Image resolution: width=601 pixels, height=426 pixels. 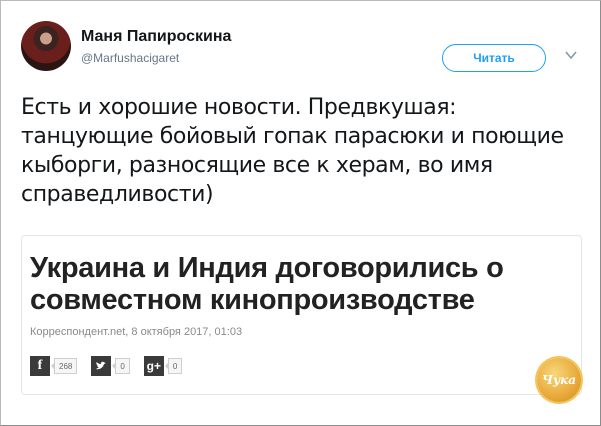 What do you see at coordinates (40, 366) in the screenshot?
I see `facebook-icon: f` at bounding box center [40, 366].